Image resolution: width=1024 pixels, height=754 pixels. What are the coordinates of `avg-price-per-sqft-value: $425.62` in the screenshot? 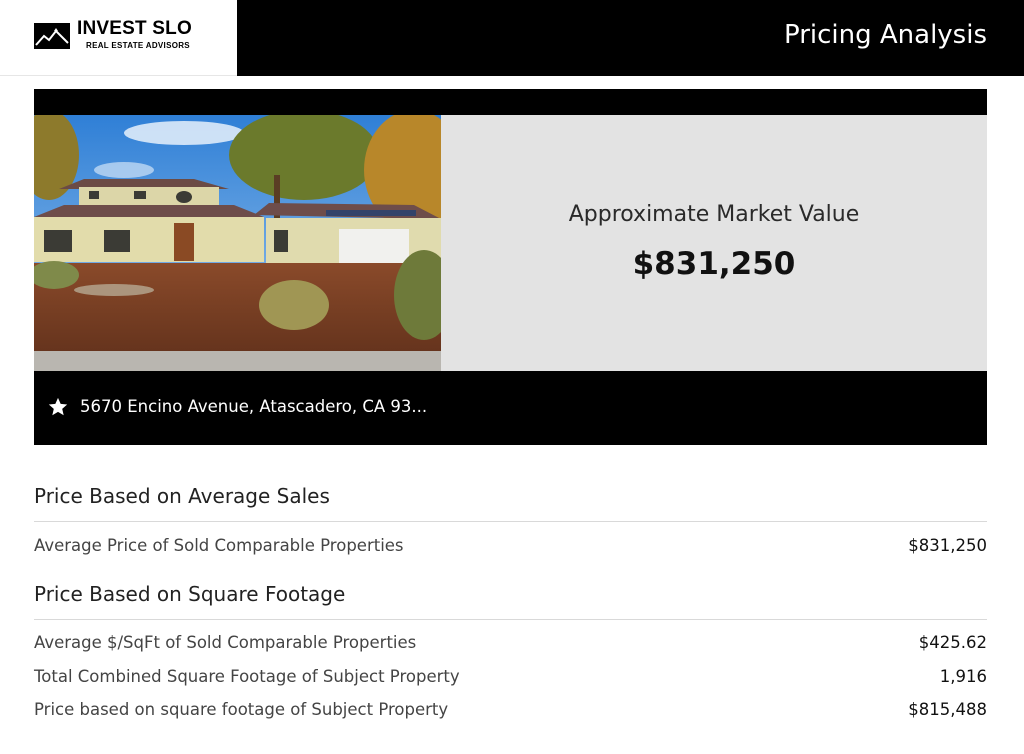 It's located at (952, 642).